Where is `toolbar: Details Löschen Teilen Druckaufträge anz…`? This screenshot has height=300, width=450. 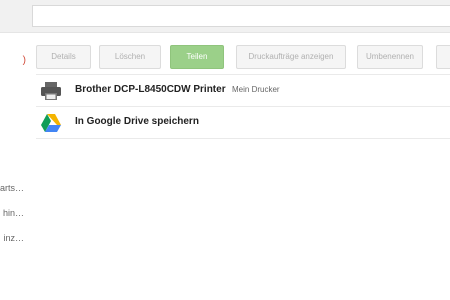 toolbar: Details Löschen Teilen Druckaufträge anz… is located at coordinates (243, 57).